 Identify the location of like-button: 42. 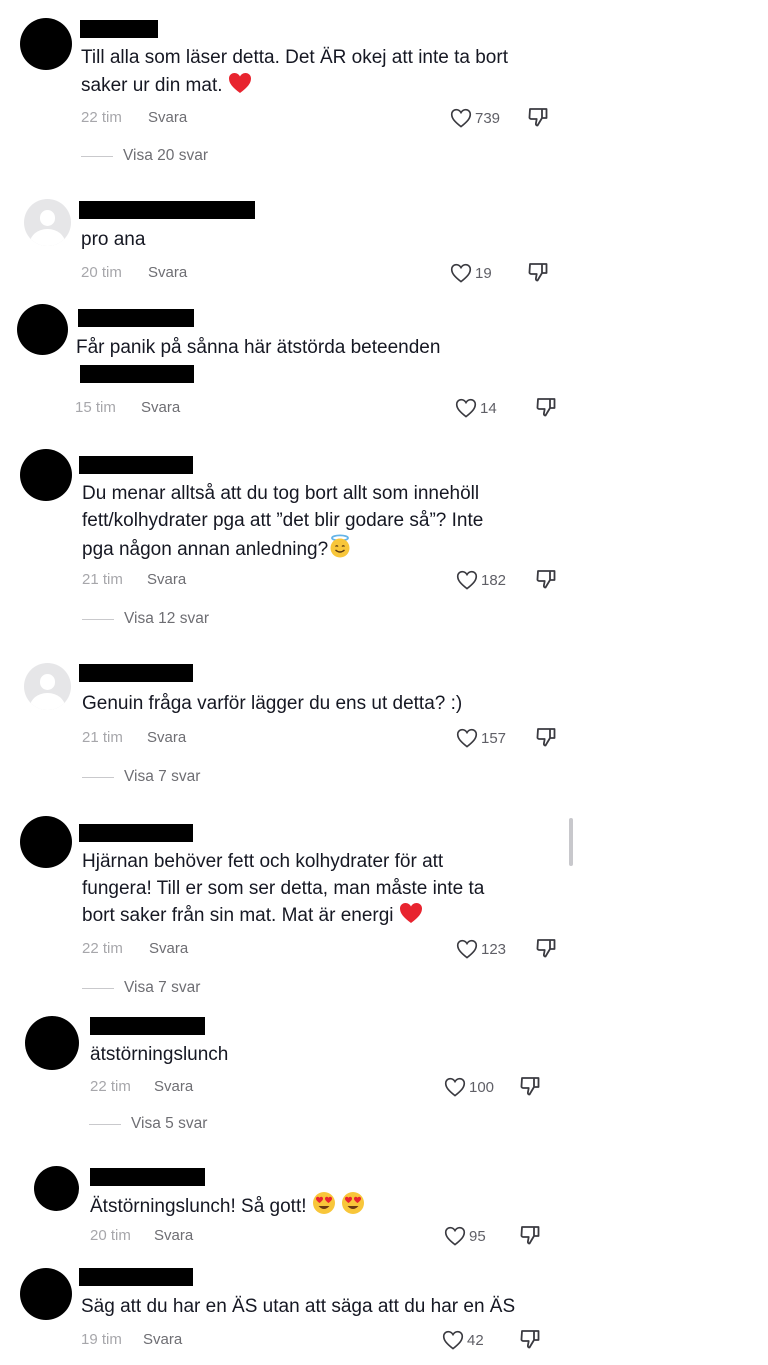
(463, 1340).